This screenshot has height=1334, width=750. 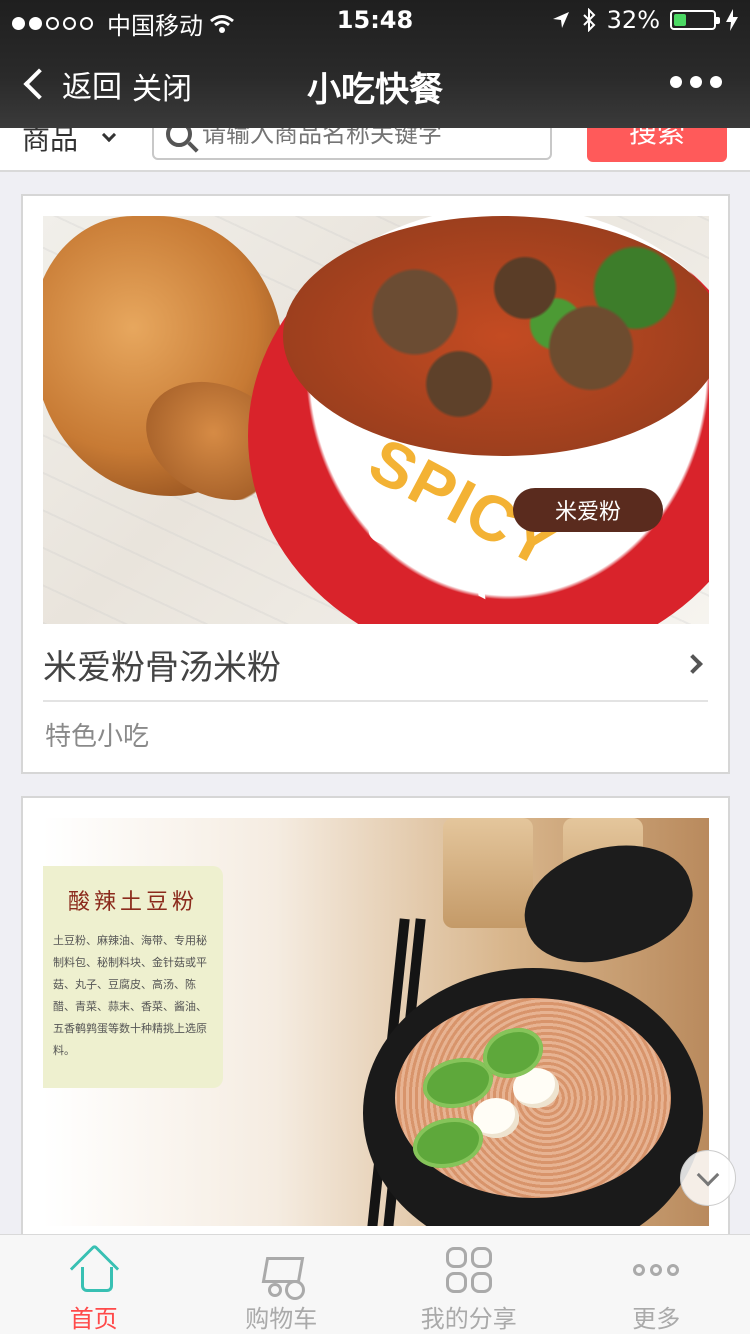 What do you see at coordinates (162, 667) in the screenshot?
I see `product-title: 米爱粉骨汤米粉` at bounding box center [162, 667].